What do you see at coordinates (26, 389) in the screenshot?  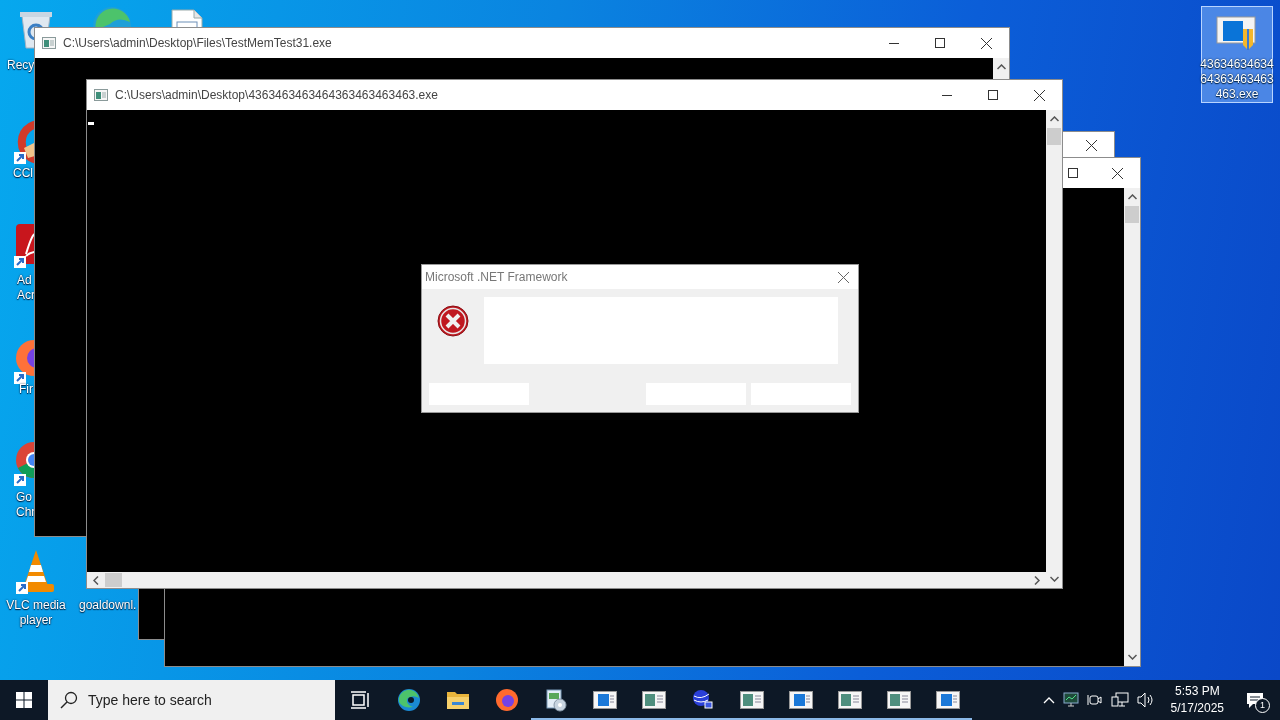 I see `icon-label: Fir` at bounding box center [26, 389].